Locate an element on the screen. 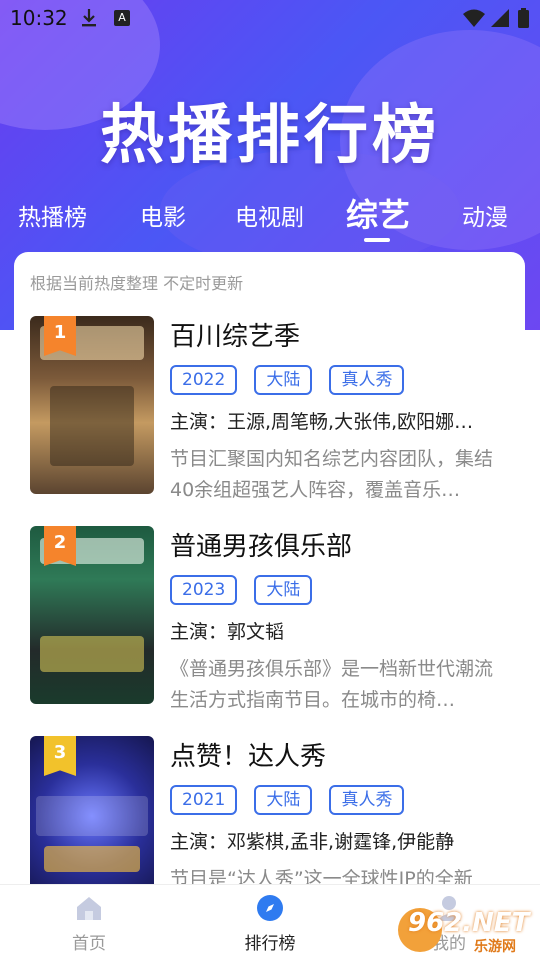 This screenshot has height=960, width=540. category-tabs: 热播榜 电影 电视剧 综艺 动漫 is located at coordinates (270, 220).